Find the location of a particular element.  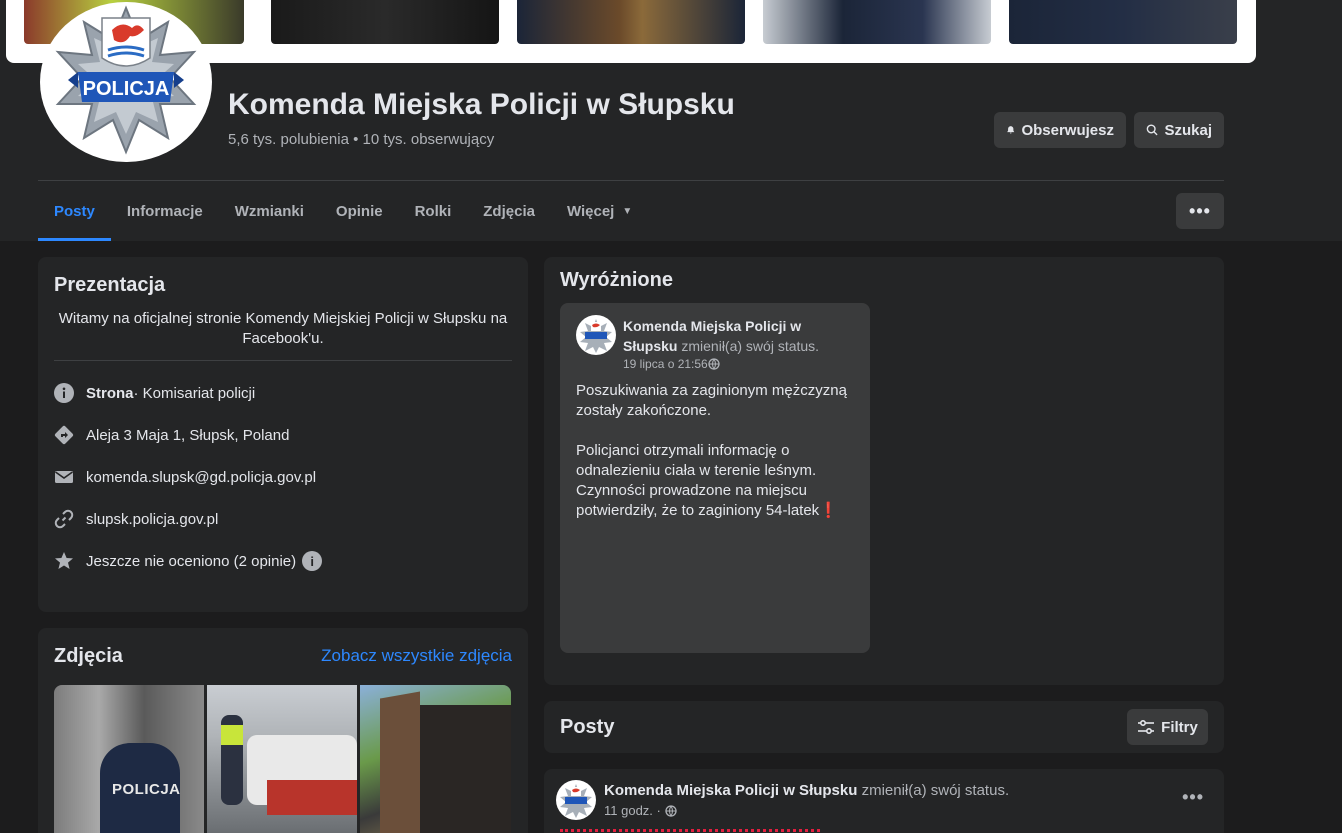

bell-icon is located at coordinates (1011, 130).